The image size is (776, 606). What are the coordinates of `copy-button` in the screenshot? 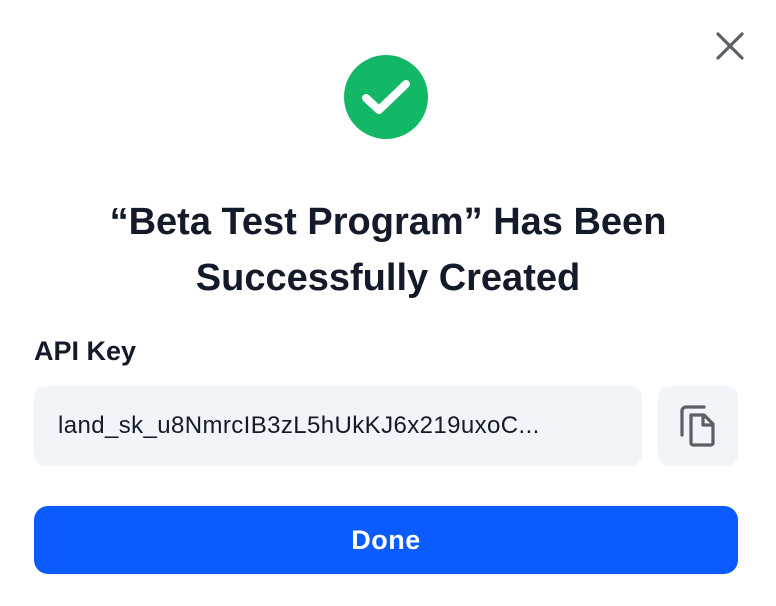 It's located at (698, 426).